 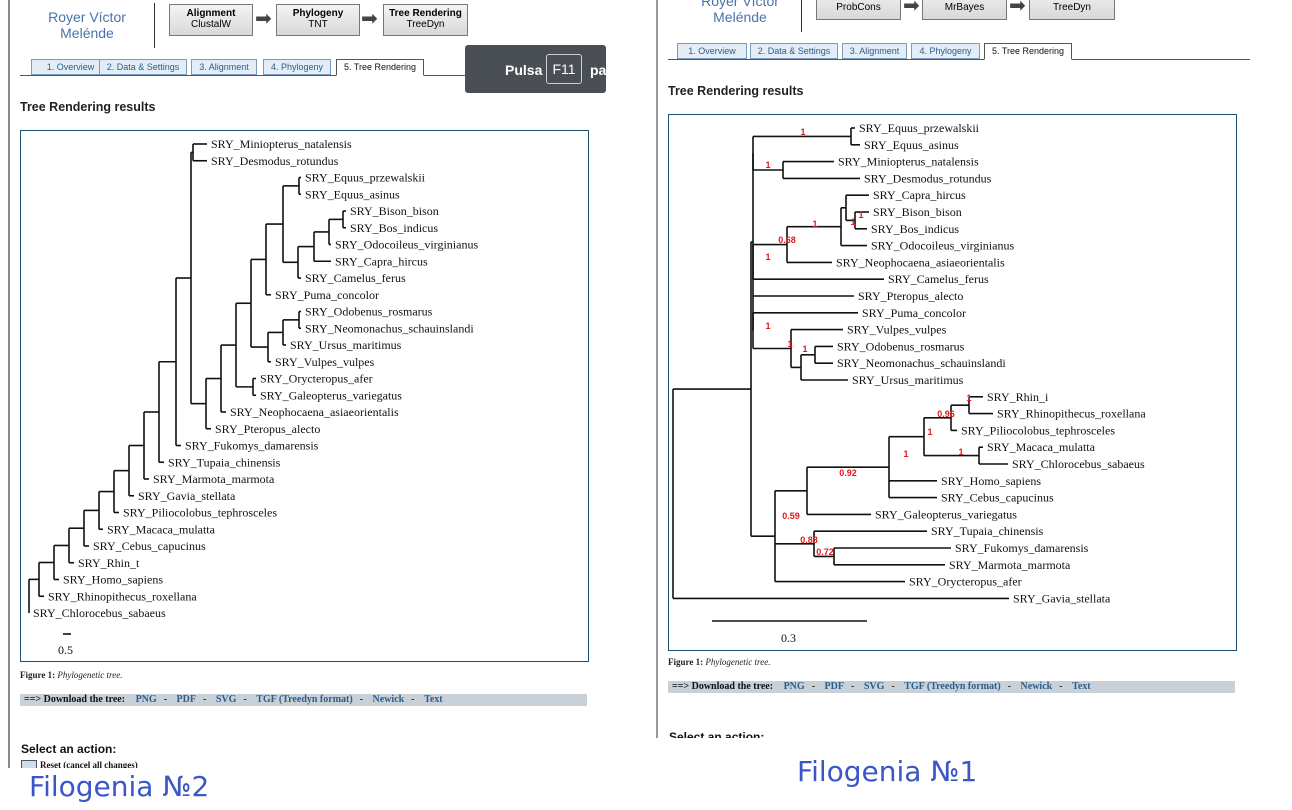 What do you see at coordinates (787, 240) in the screenshot?
I see `support-value: 0.68` at bounding box center [787, 240].